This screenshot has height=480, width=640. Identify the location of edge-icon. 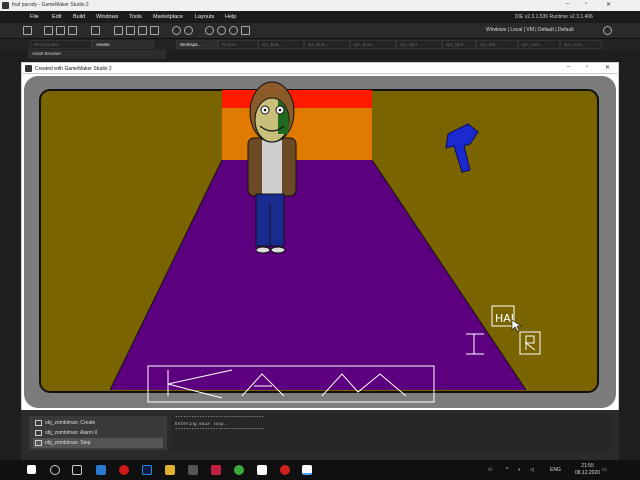
(101, 470).